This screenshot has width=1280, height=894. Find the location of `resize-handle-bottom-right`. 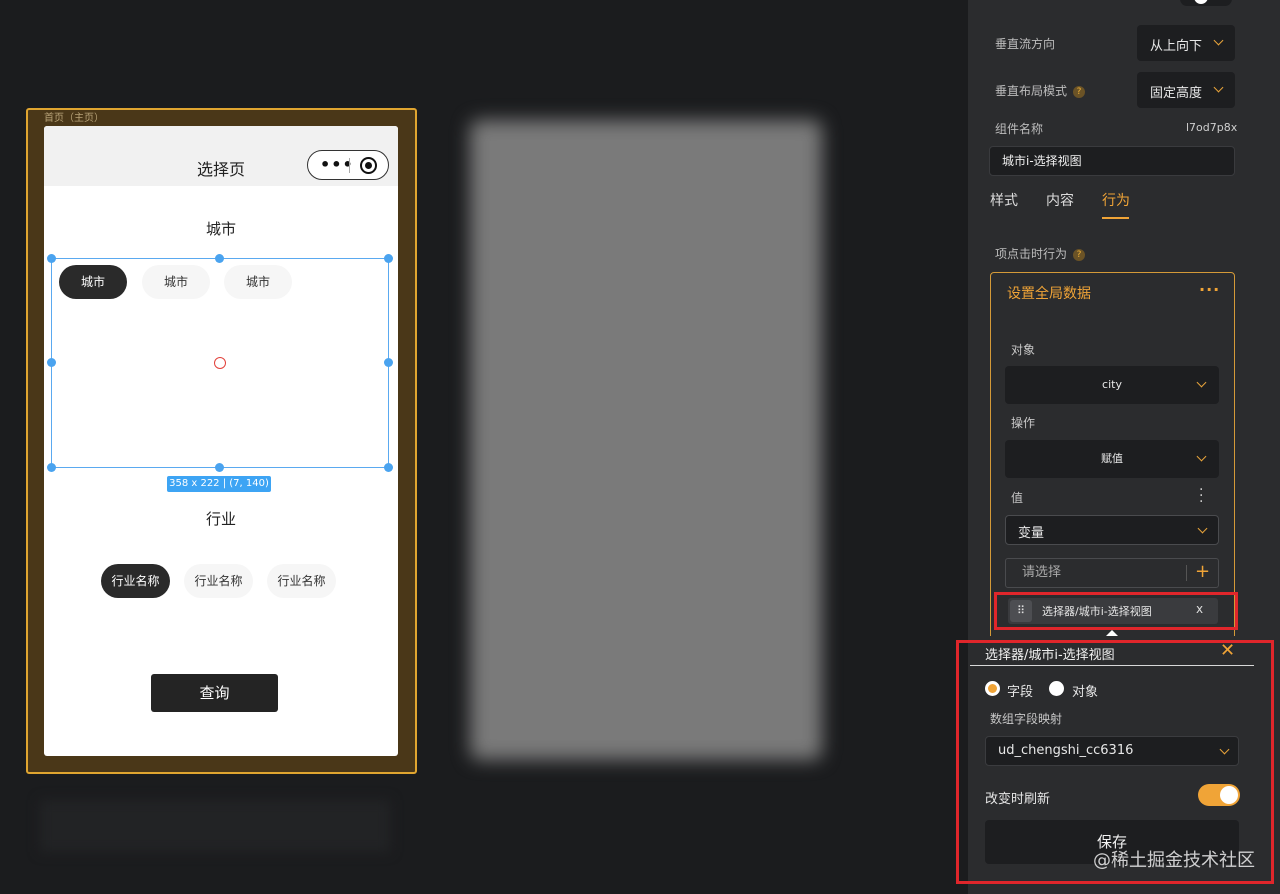

resize-handle-bottom-right is located at coordinates (388, 467).